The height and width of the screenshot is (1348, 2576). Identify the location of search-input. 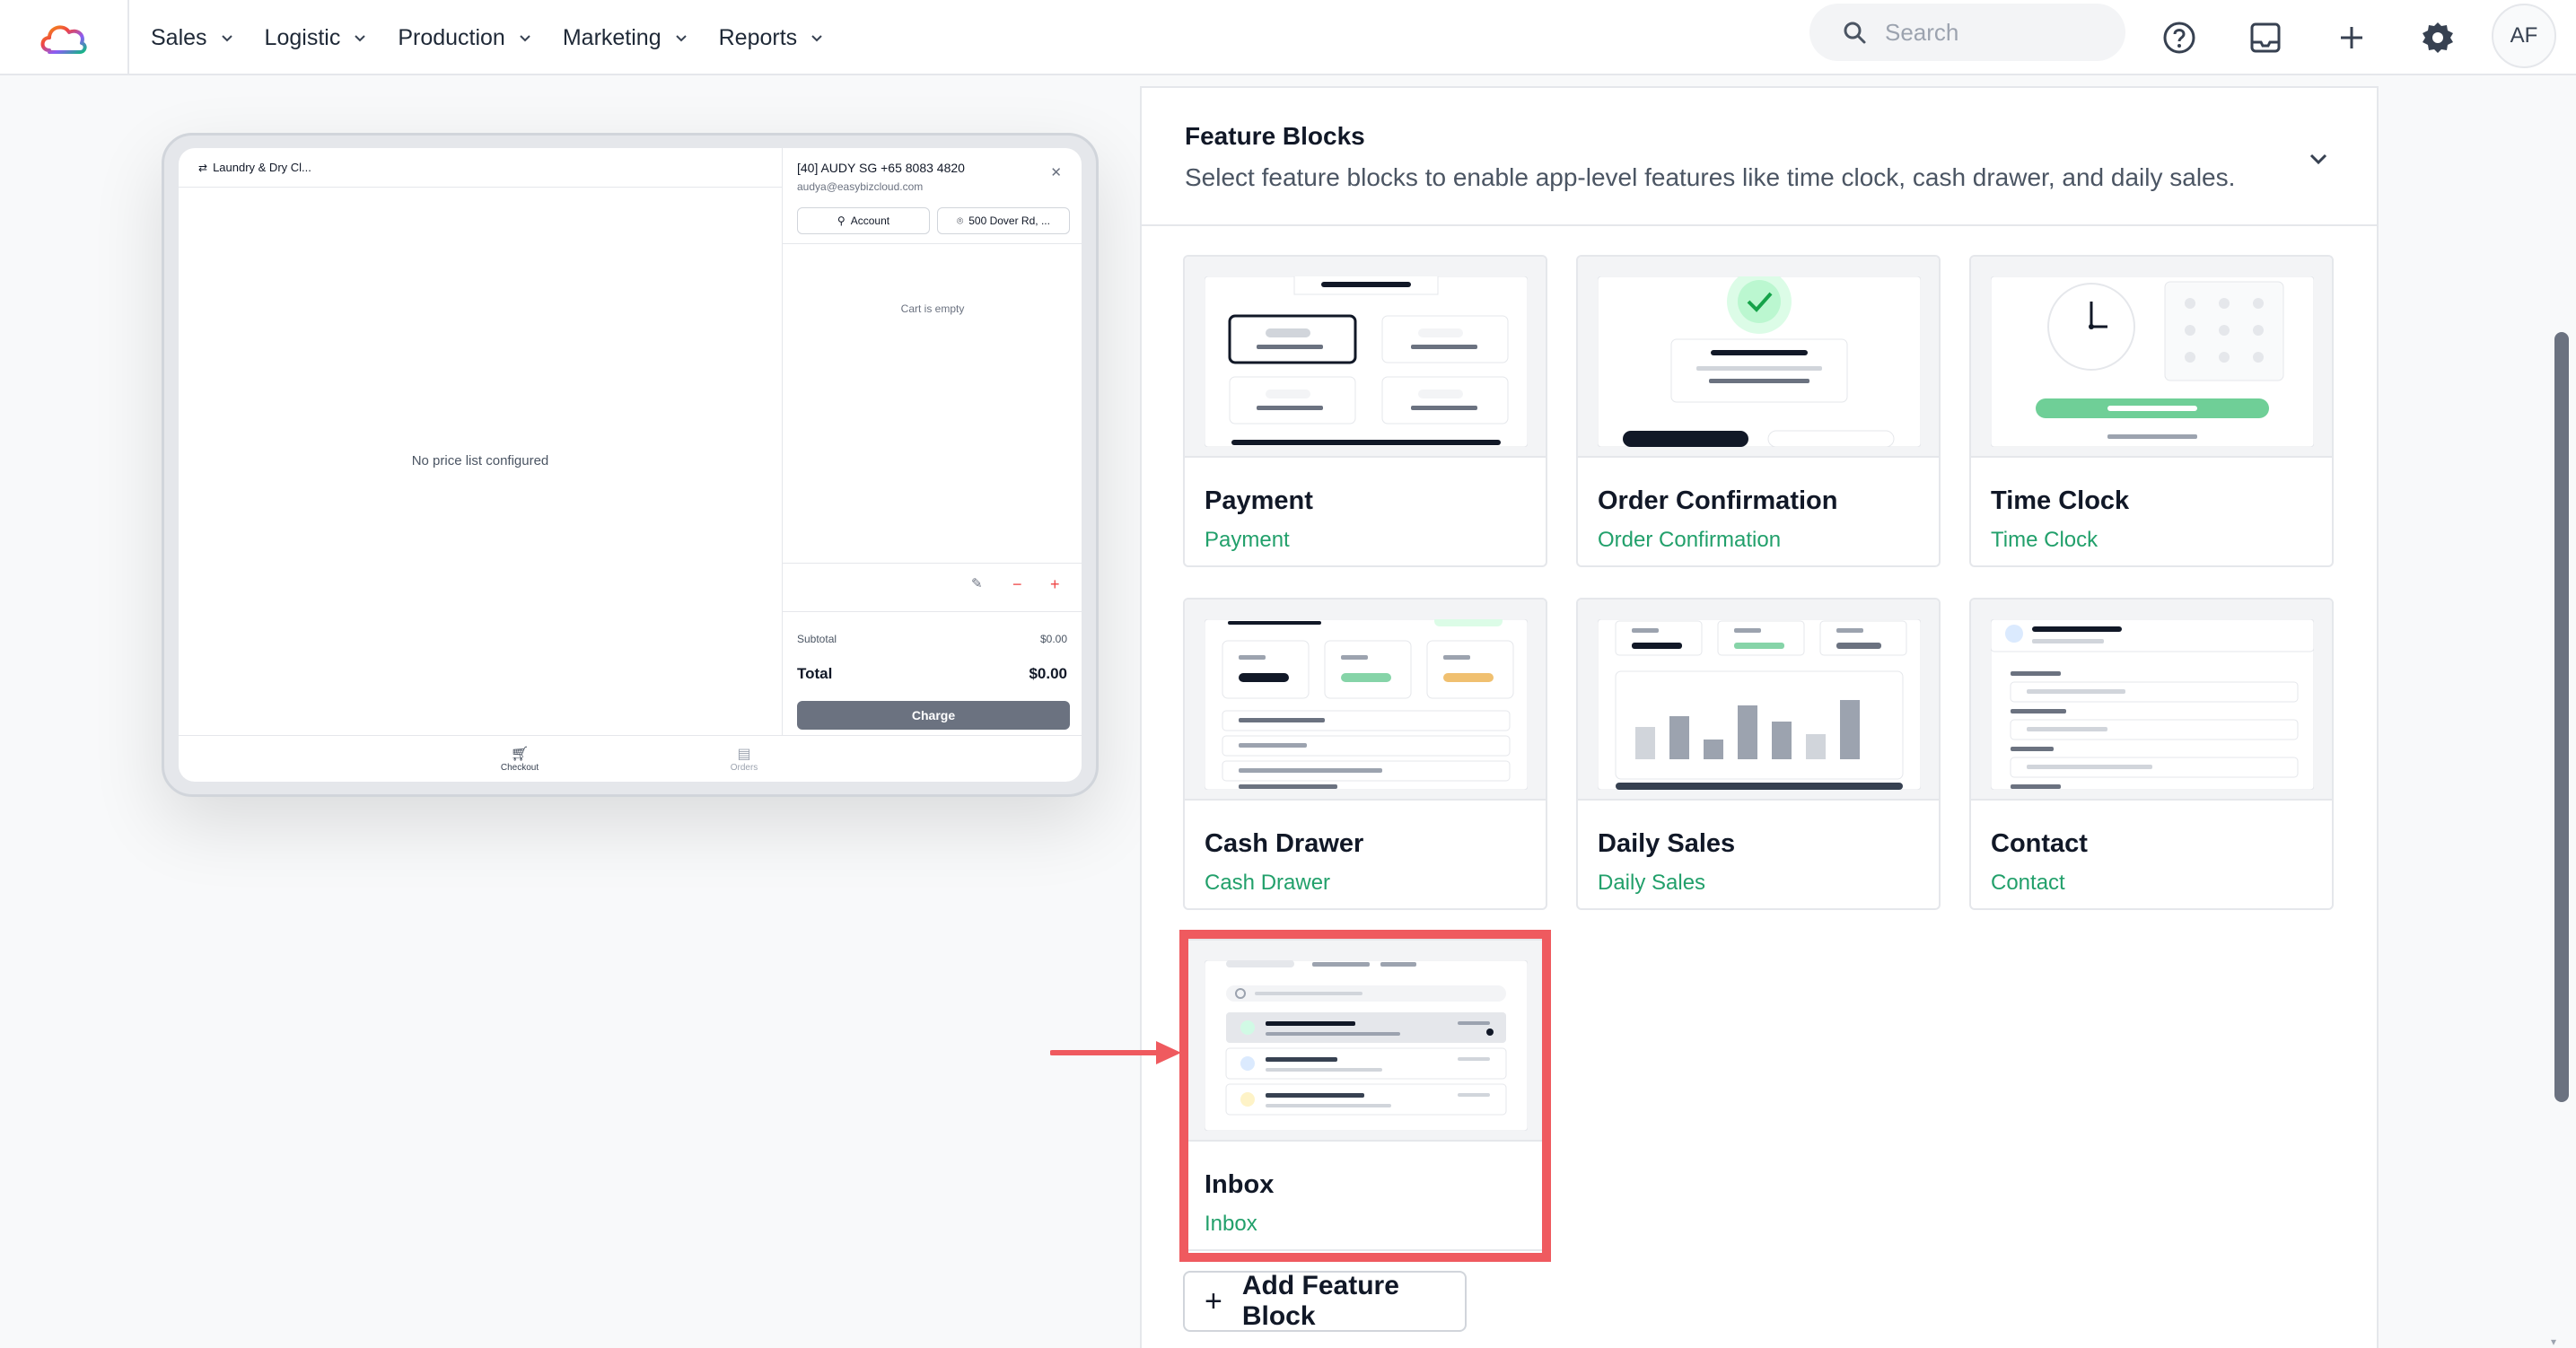
(1992, 32).